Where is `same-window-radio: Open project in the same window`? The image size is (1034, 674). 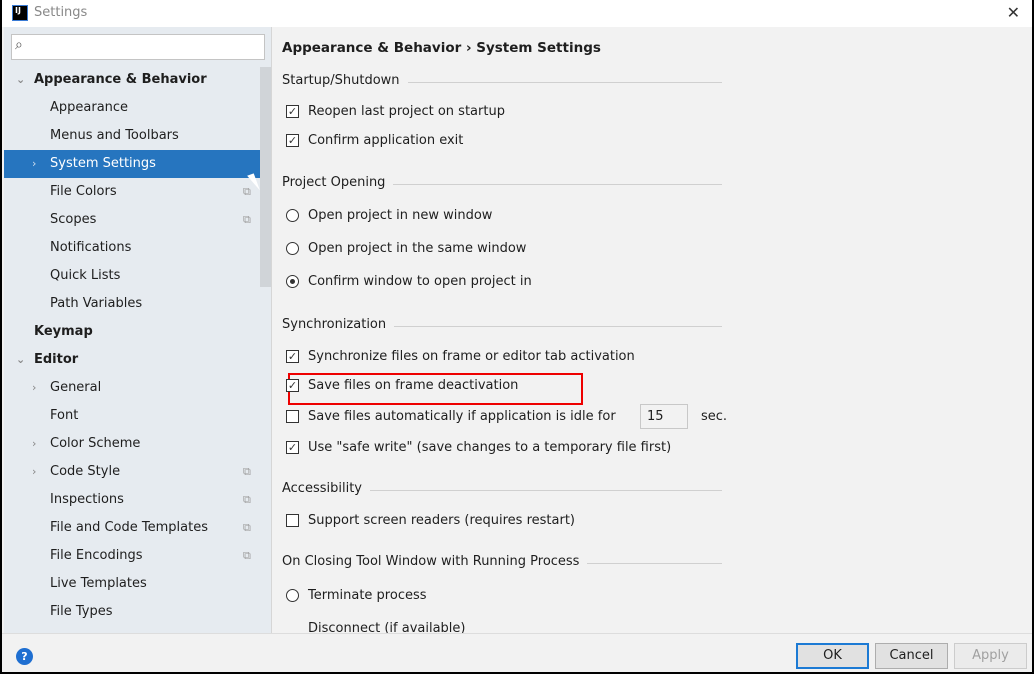 same-window-radio: Open project in the same window is located at coordinates (406, 249).